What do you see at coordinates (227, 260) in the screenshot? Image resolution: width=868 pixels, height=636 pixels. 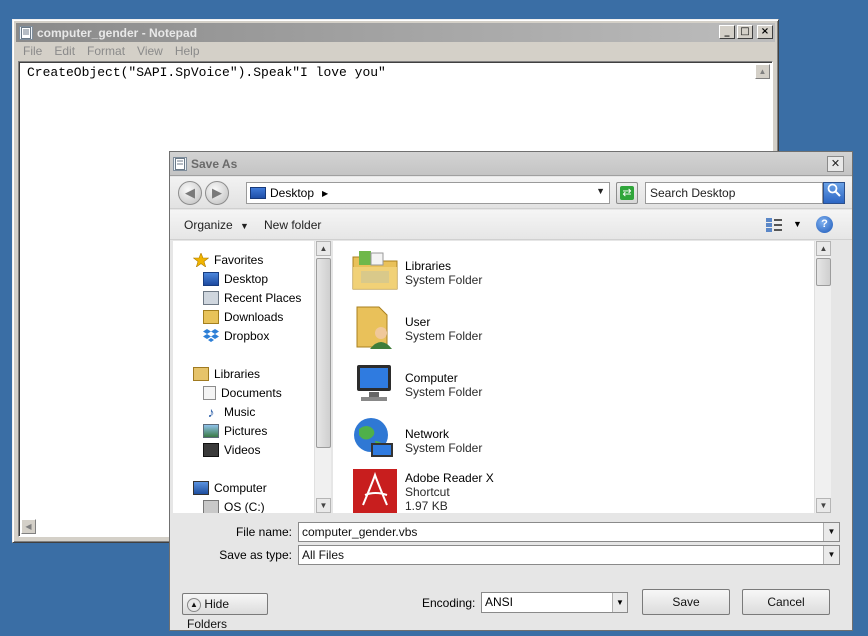 I see `nav-favorites: Favorites` at bounding box center [227, 260].